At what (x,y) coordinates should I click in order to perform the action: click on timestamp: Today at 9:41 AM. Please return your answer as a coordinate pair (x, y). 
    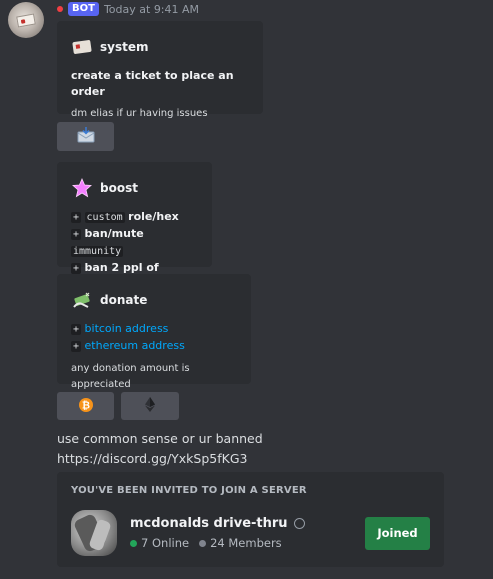
    Looking at the image, I should click on (151, 9).